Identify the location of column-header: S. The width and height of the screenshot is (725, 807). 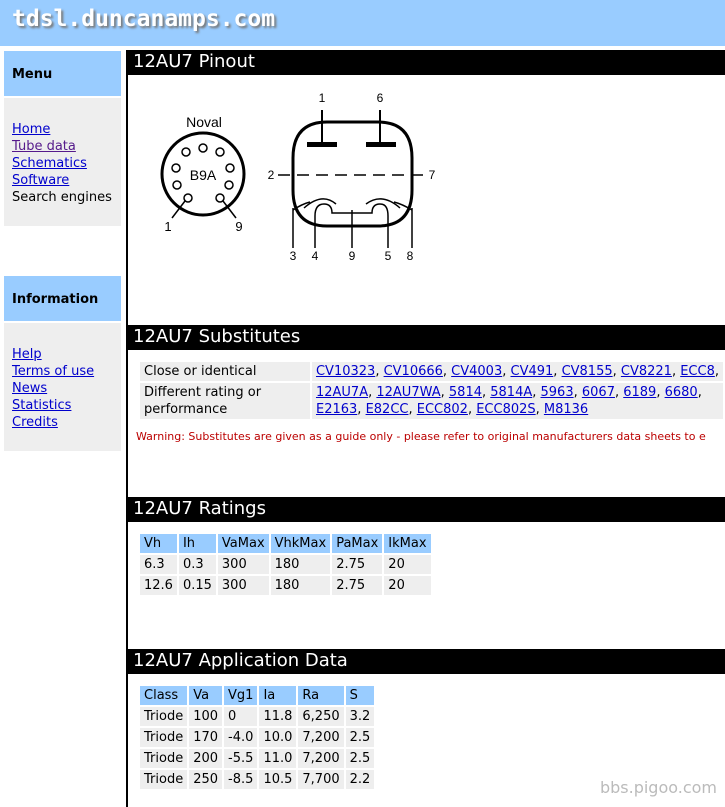
(360, 695).